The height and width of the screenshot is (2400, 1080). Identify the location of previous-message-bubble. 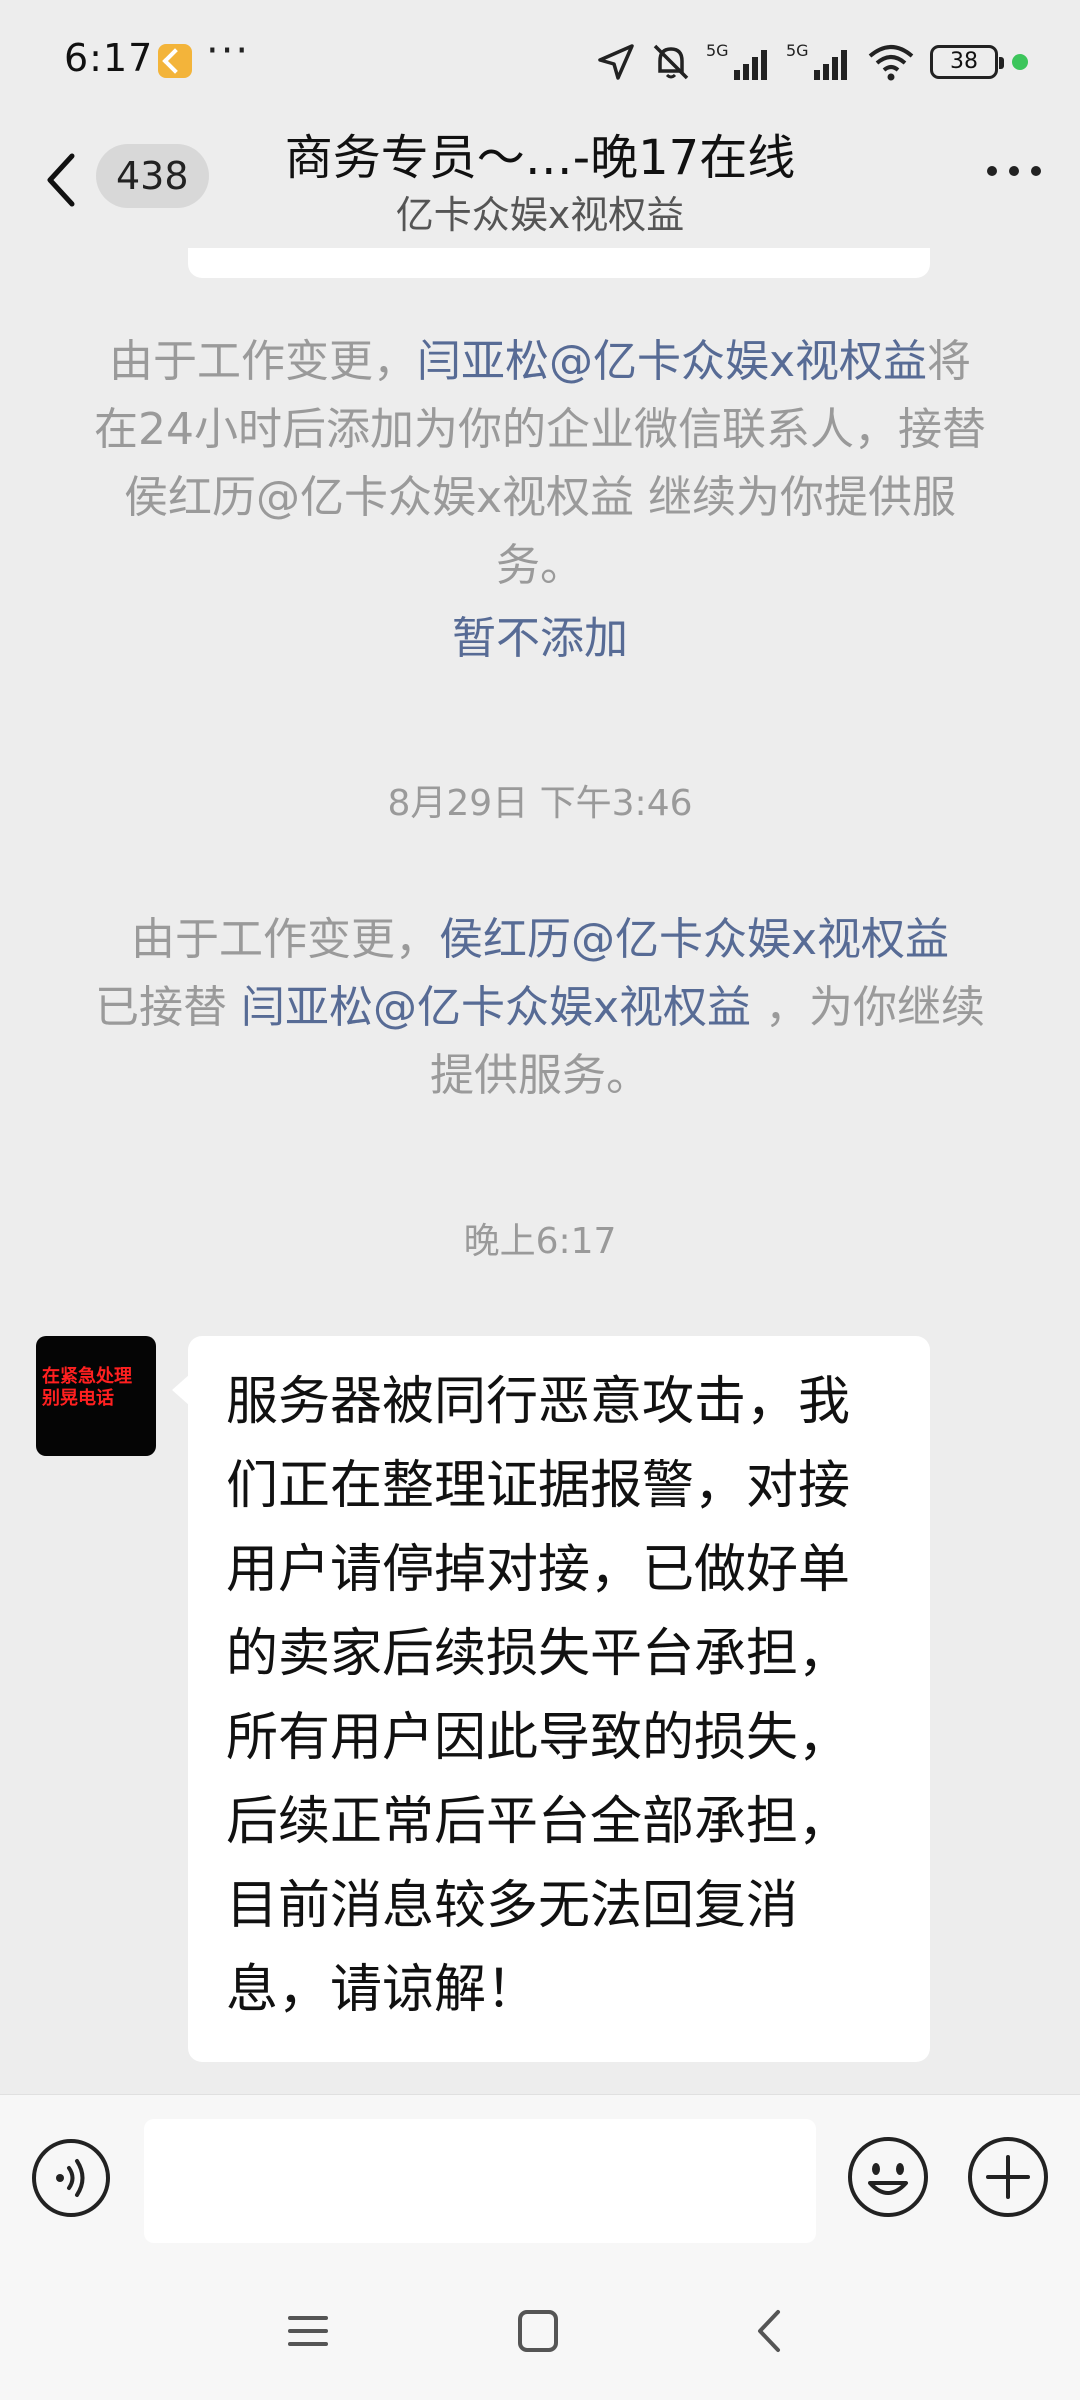
(559, 263).